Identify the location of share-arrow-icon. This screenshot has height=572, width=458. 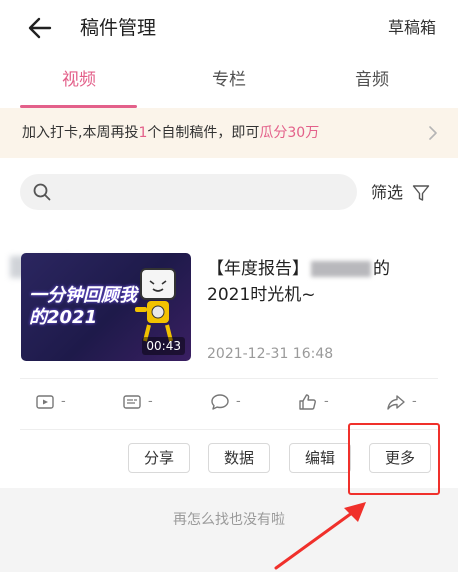
(396, 402).